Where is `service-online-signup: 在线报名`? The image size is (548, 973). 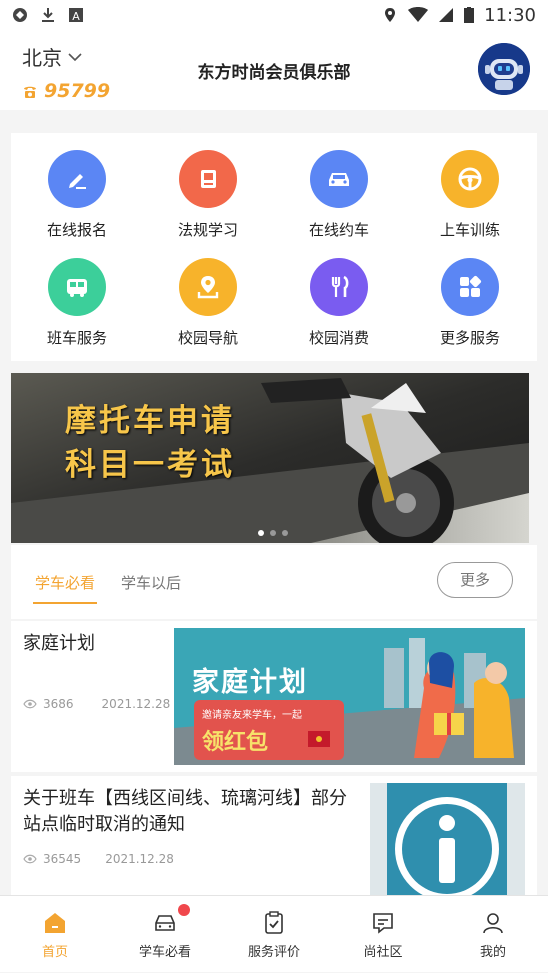
service-online-signup: 在线报名 is located at coordinates (77, 195).